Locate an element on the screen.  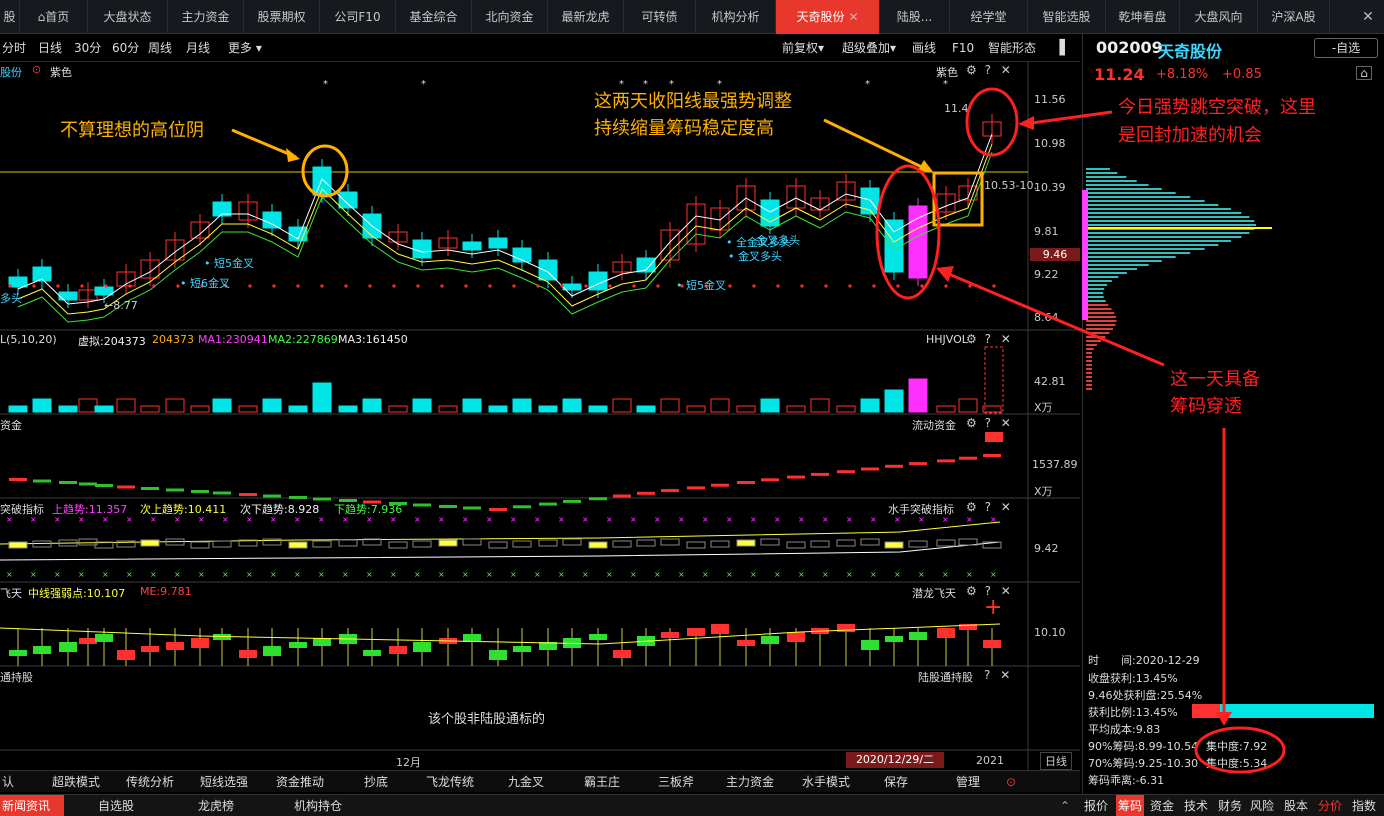
annotation-breakout-1: 今日强势跳空突破，这里 is located at coordinates (1217, 107).